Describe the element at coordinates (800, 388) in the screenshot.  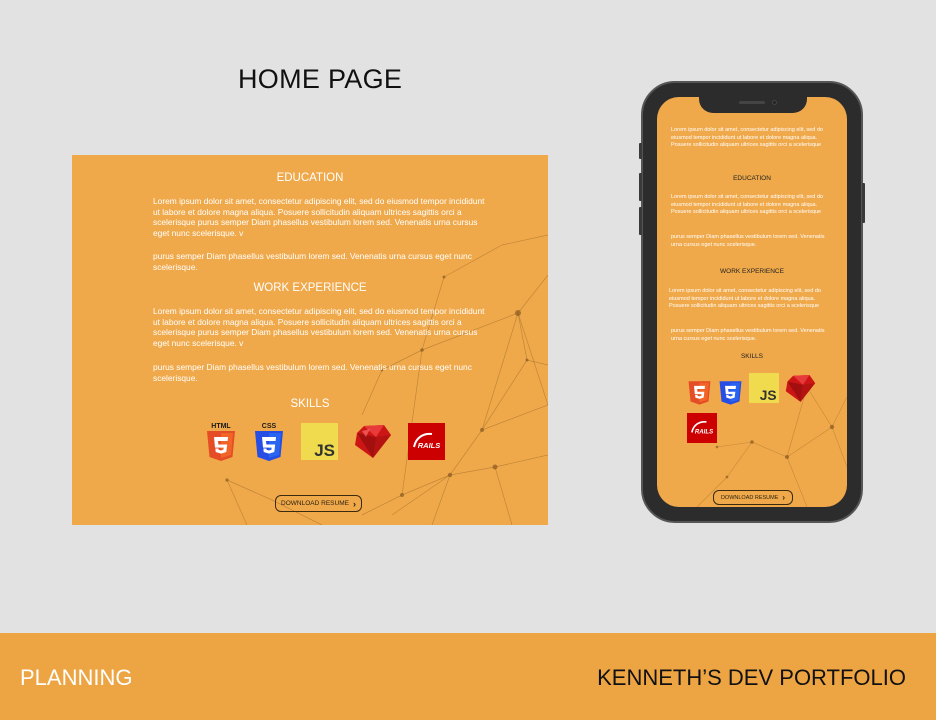
I see `mobile-ruby-icon` at that location.